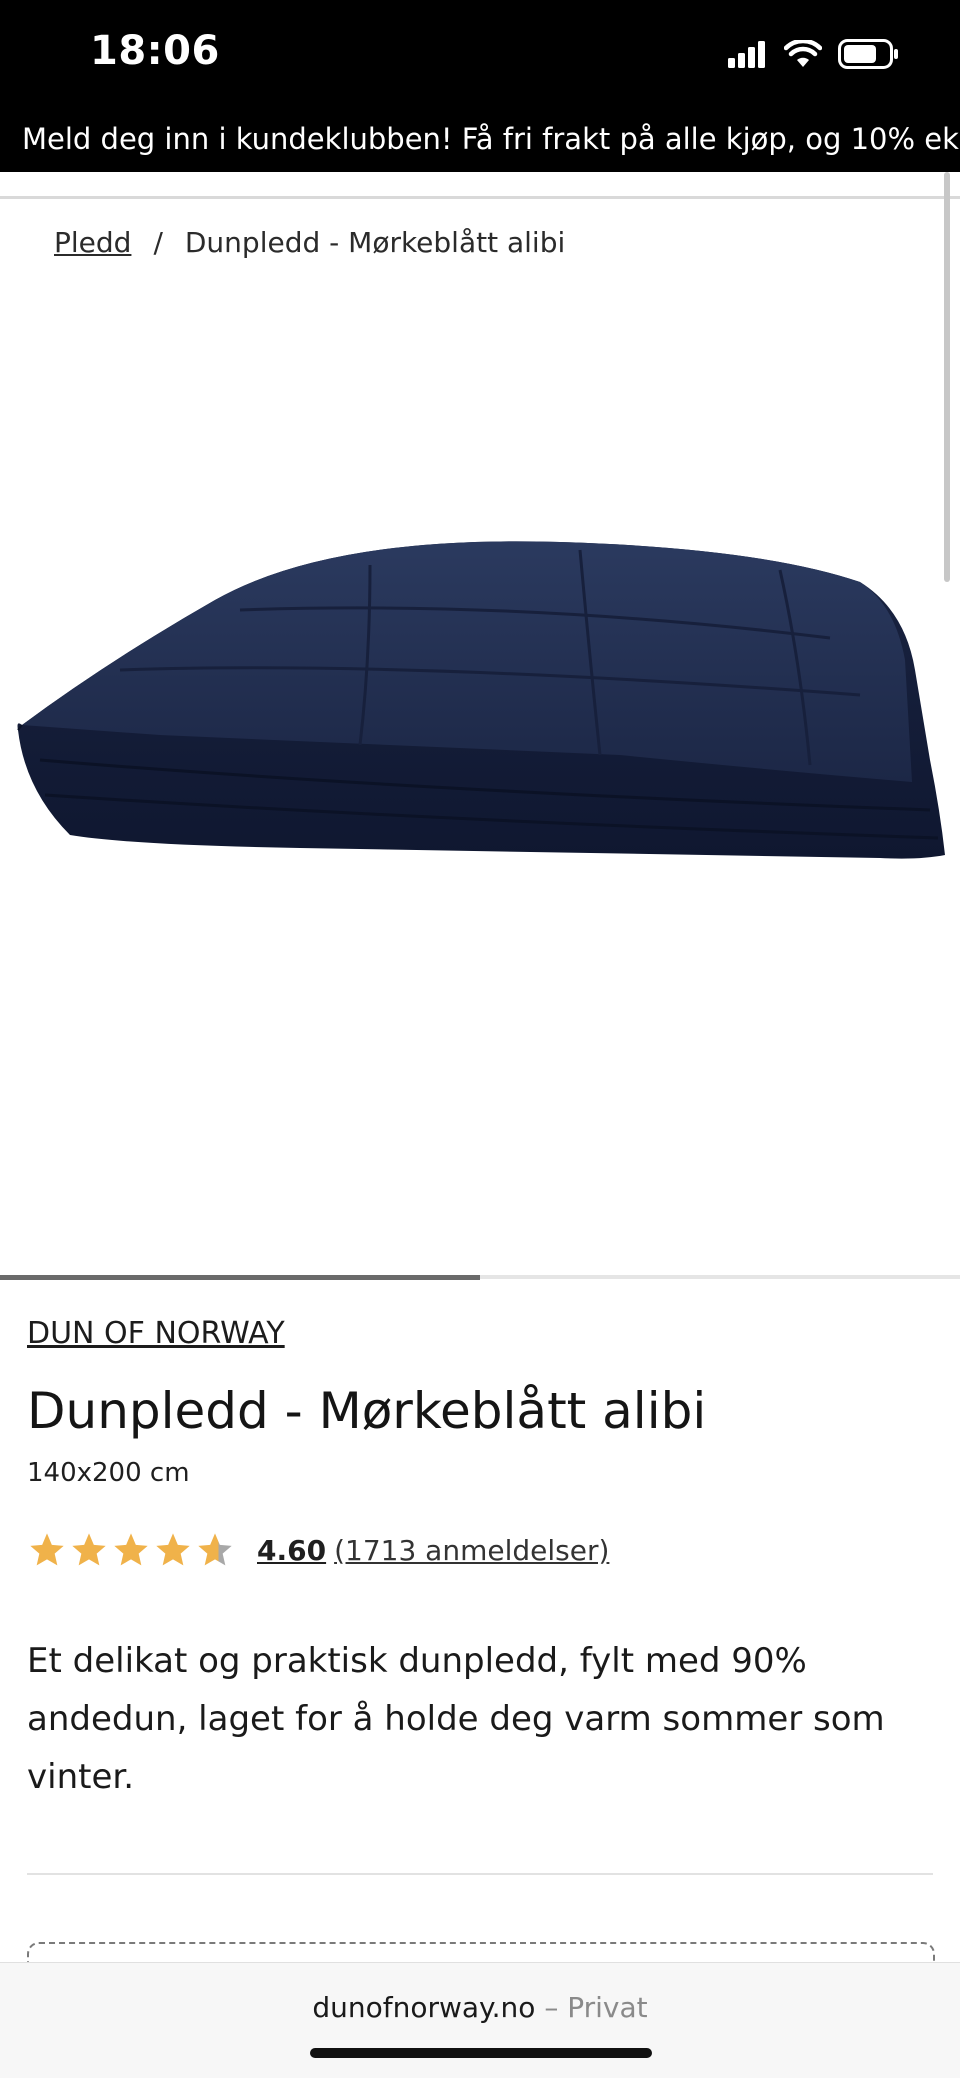  I want to click on home-indicator, so click(481, 2053).